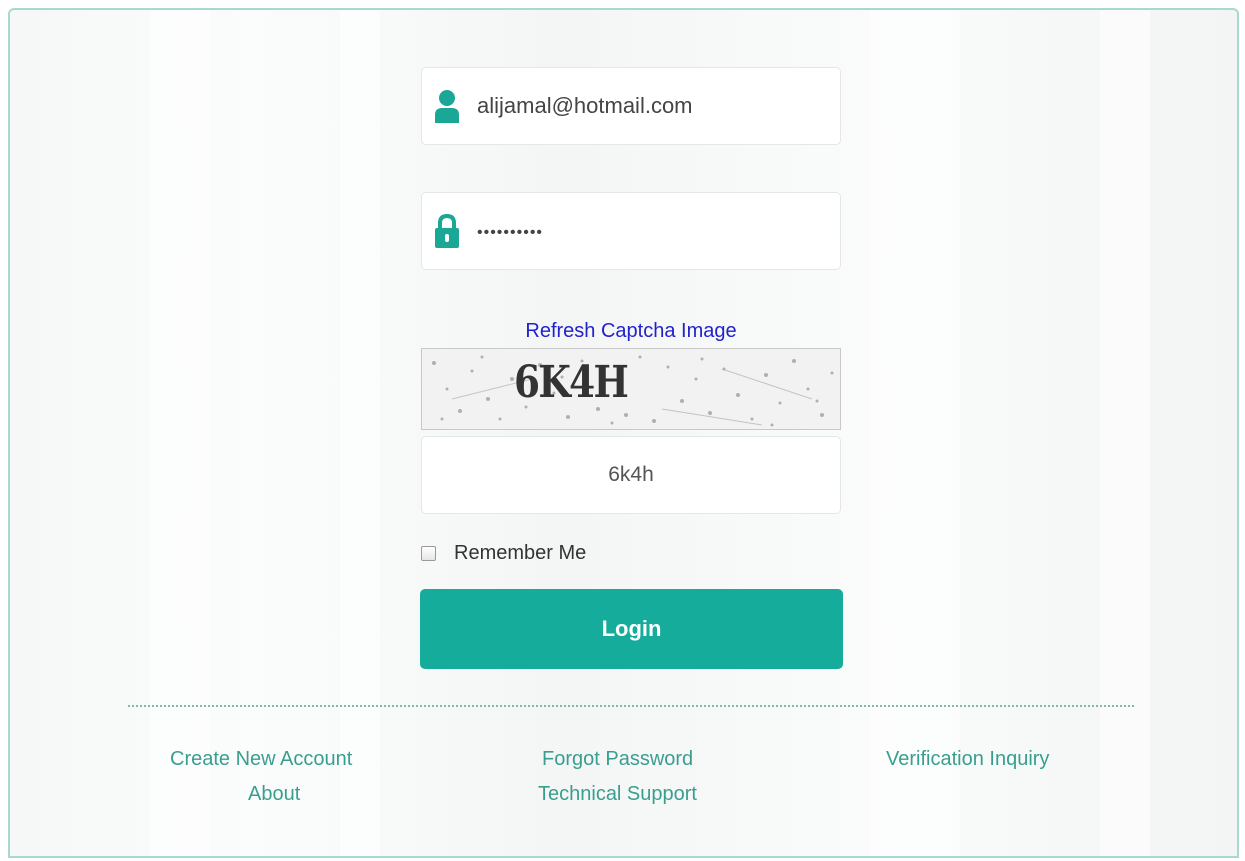  Describe the element at coordinates (631, 475) in the screenshot. I see `captcha-input: 6k4h` at that location.